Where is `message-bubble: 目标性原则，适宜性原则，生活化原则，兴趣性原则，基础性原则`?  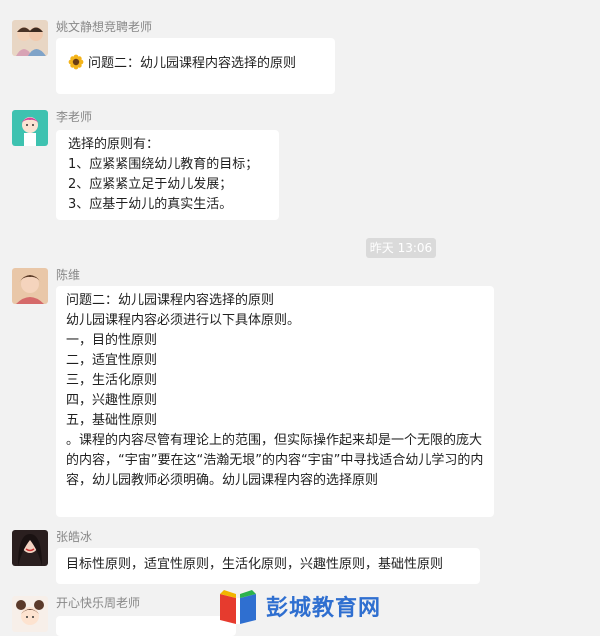 message-bubble: 目标性原则，适宜性原则，生活化原则，兴趣性原则，基础性原则 is located at coordinates (268, 566).